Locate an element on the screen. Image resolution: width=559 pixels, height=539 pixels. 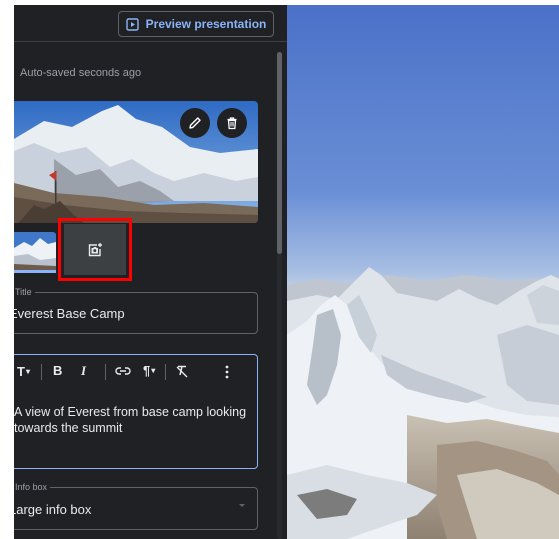
title-input: Everest Base Camp is located at coordinates (69, 313).